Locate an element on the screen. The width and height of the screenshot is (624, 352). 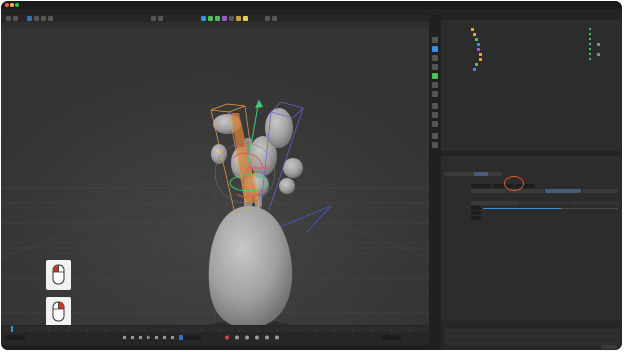
model-mode-icon is located at coordinates (435, 40).